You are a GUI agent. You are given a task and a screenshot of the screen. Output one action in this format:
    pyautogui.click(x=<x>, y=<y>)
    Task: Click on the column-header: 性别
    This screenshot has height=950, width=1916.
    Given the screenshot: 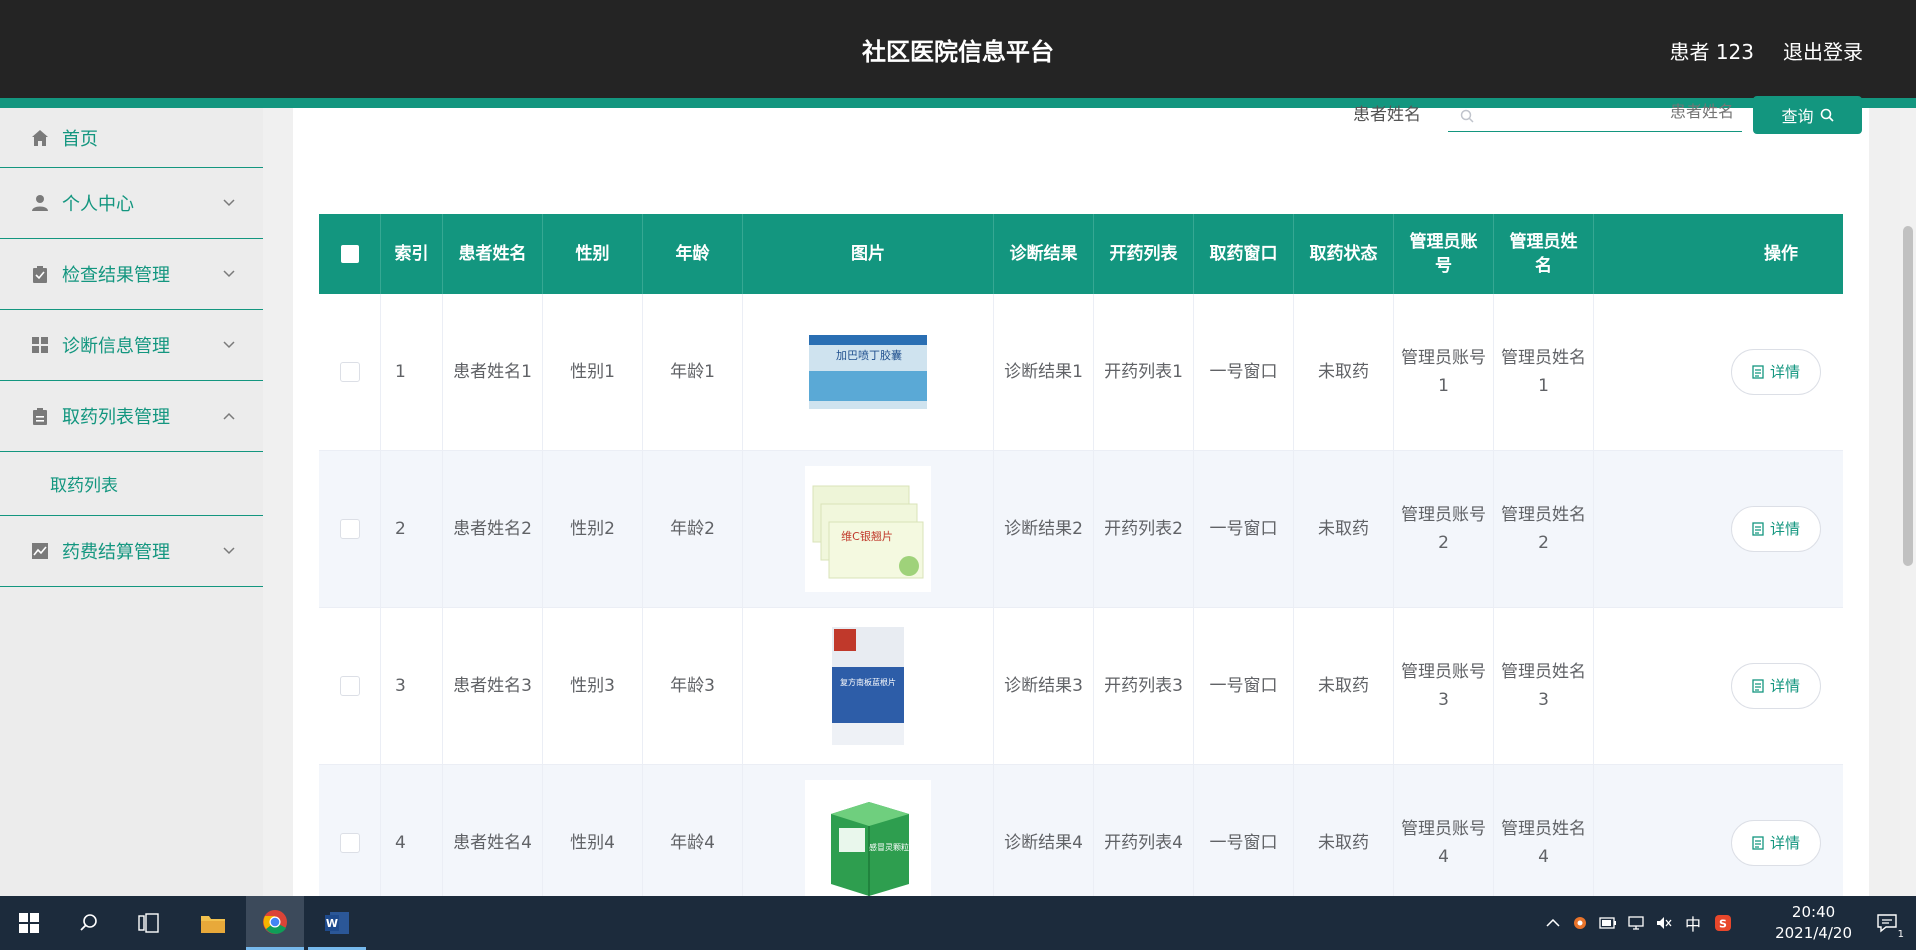 What is the action you would take?
    pyautogui.click(x=593, y=254)
    